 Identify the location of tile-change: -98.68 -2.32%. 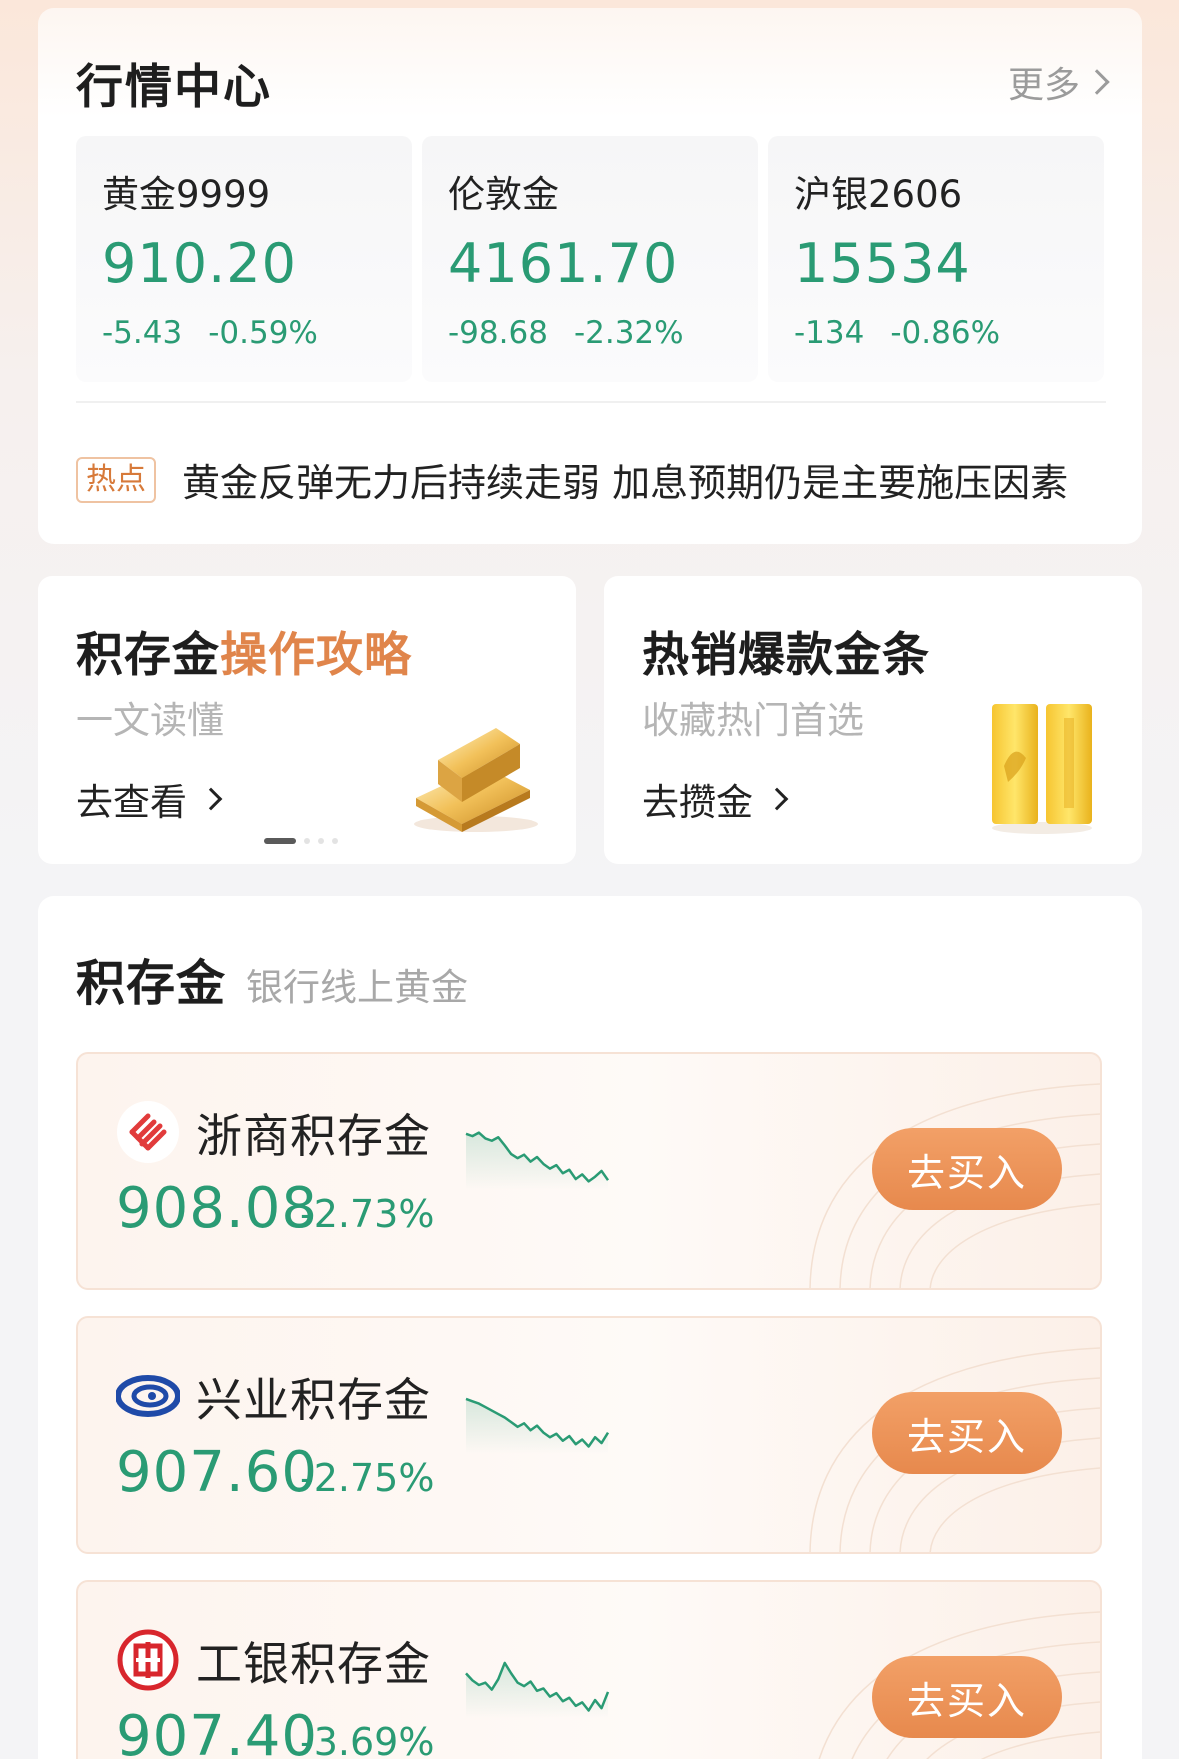
(603, 333).